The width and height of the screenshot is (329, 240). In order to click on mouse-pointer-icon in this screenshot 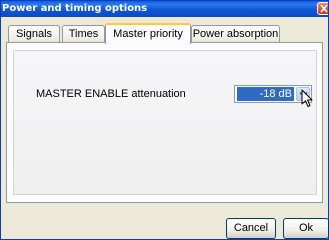, I will do `click(307, 98)`.